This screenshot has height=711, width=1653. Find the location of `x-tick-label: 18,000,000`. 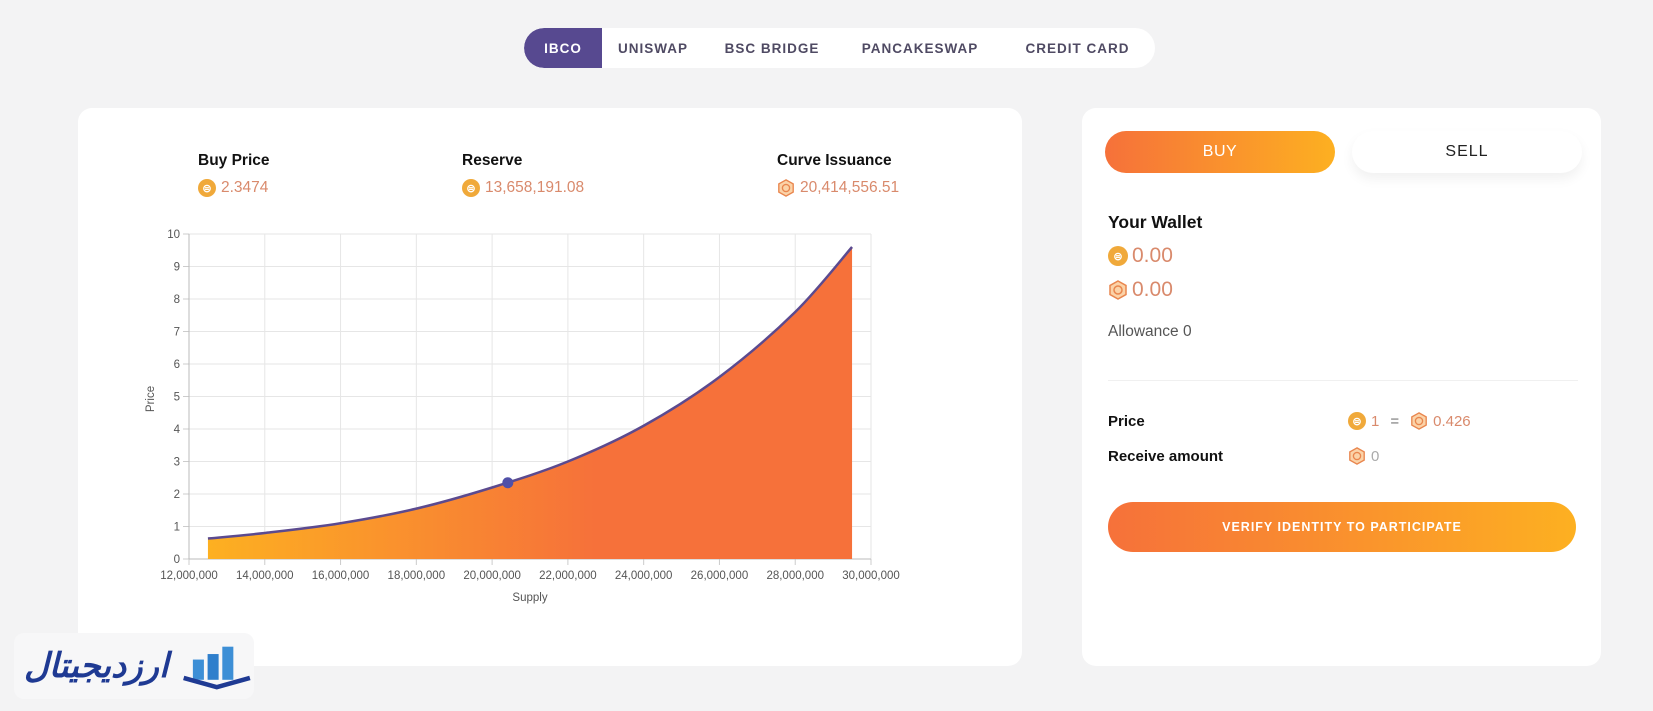

x-tick-label: 18,000,000 is located at coordinates (417, 576).